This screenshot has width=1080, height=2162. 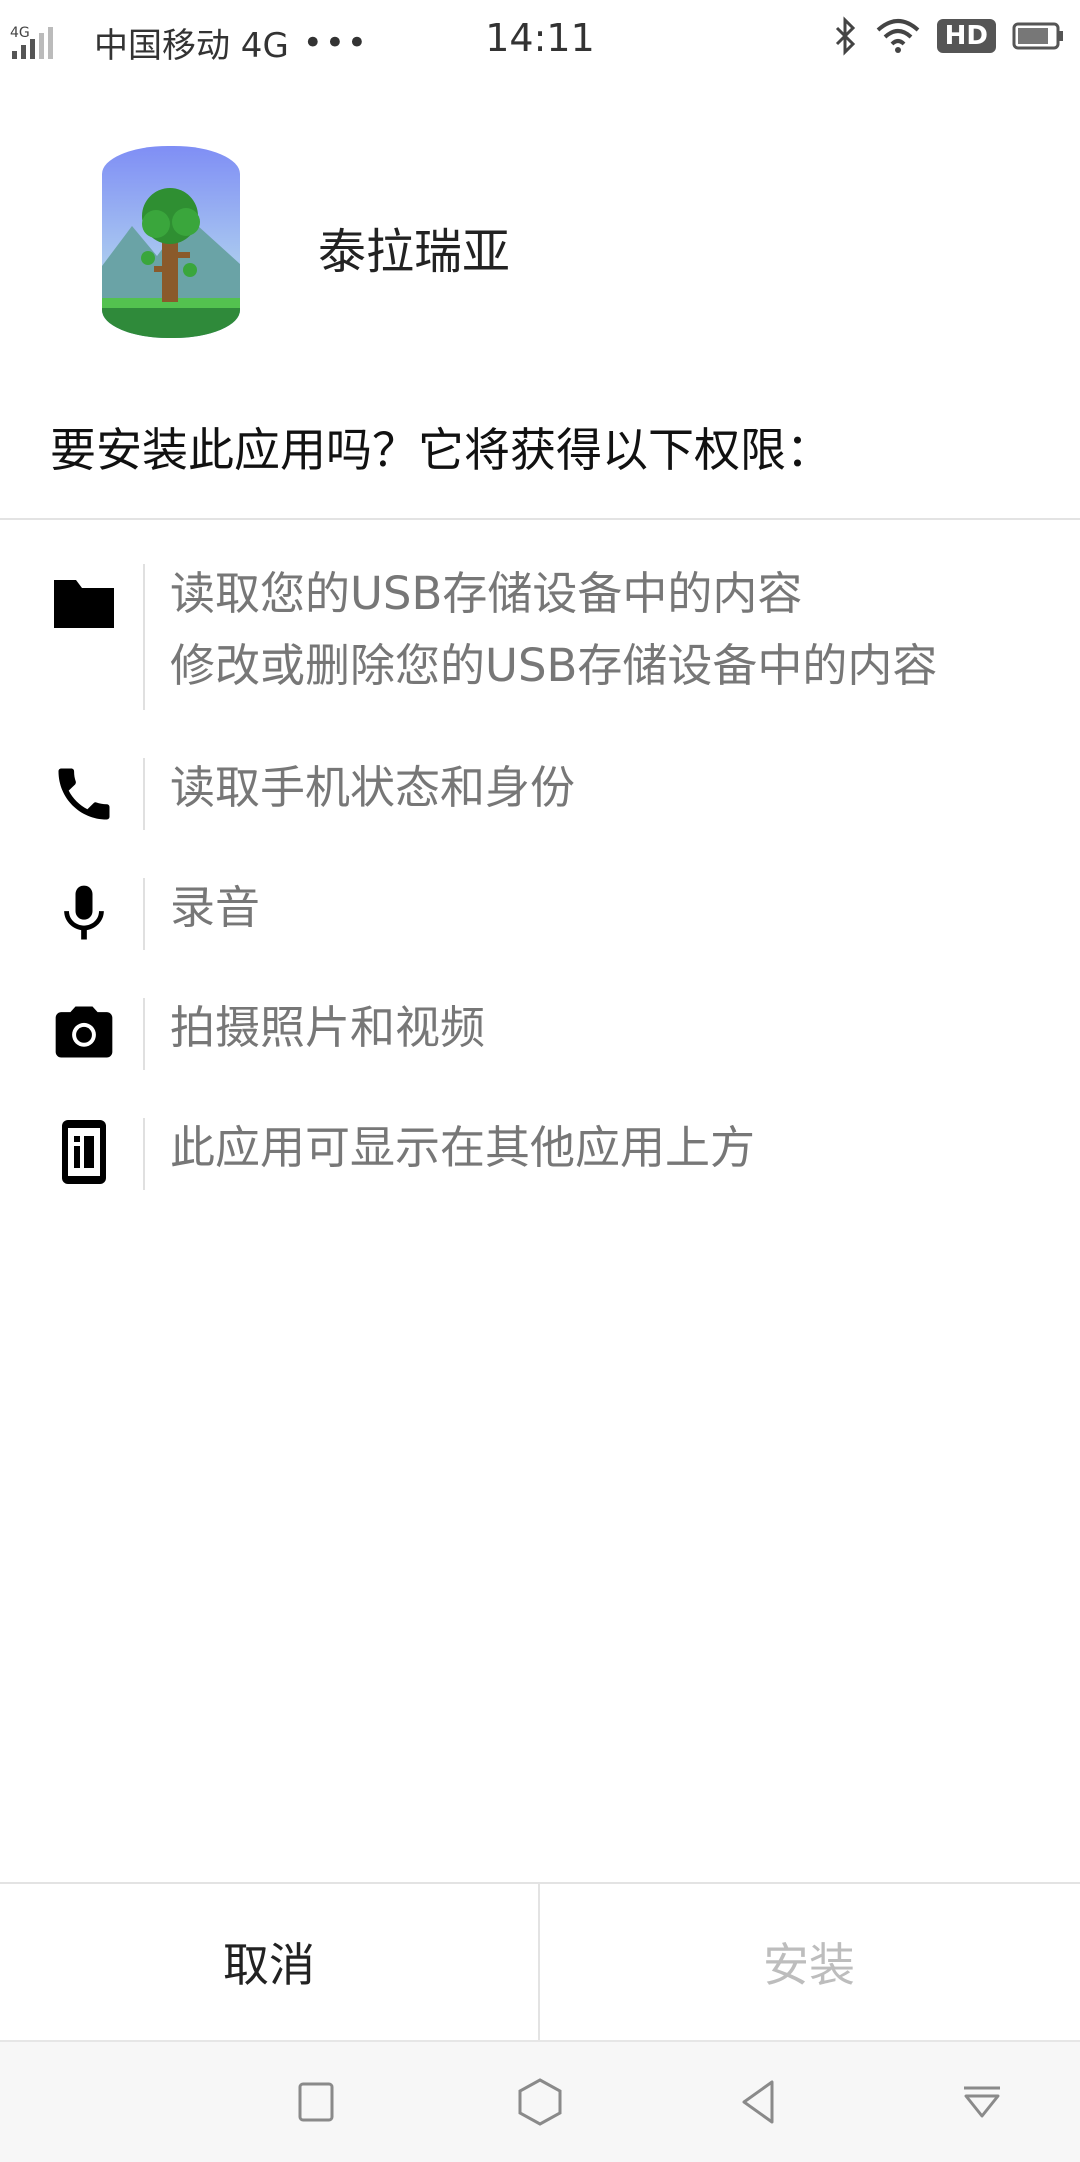 I want to click on status-right: HD, so click(x=948, y=36).